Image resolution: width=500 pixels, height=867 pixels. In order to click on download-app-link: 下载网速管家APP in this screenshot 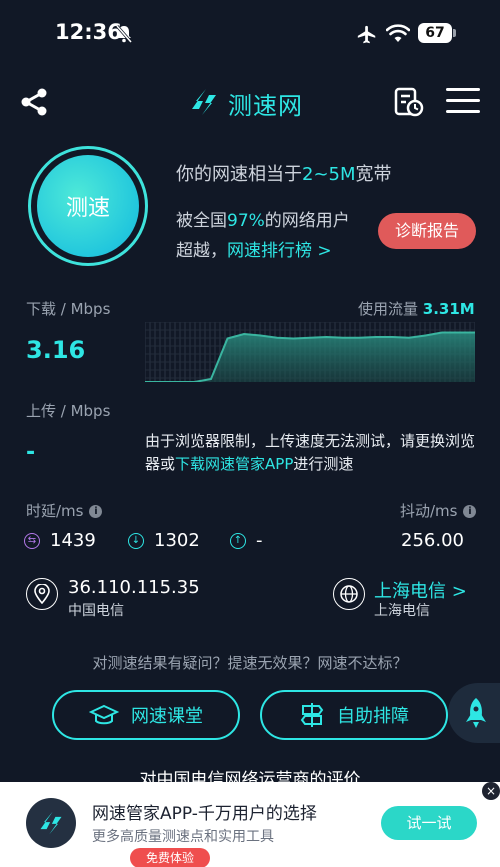, I will do `click(234, 464)`.